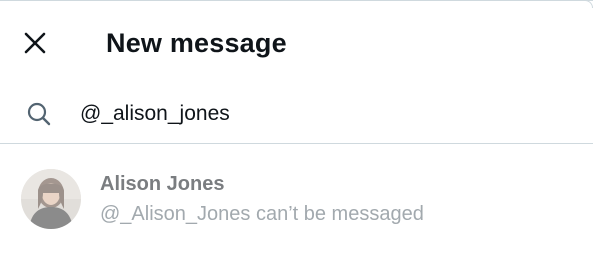  What do you see at coordinates (39, 114) in the screenshot?
I see `search-icon` at bounding box center [39, 114].